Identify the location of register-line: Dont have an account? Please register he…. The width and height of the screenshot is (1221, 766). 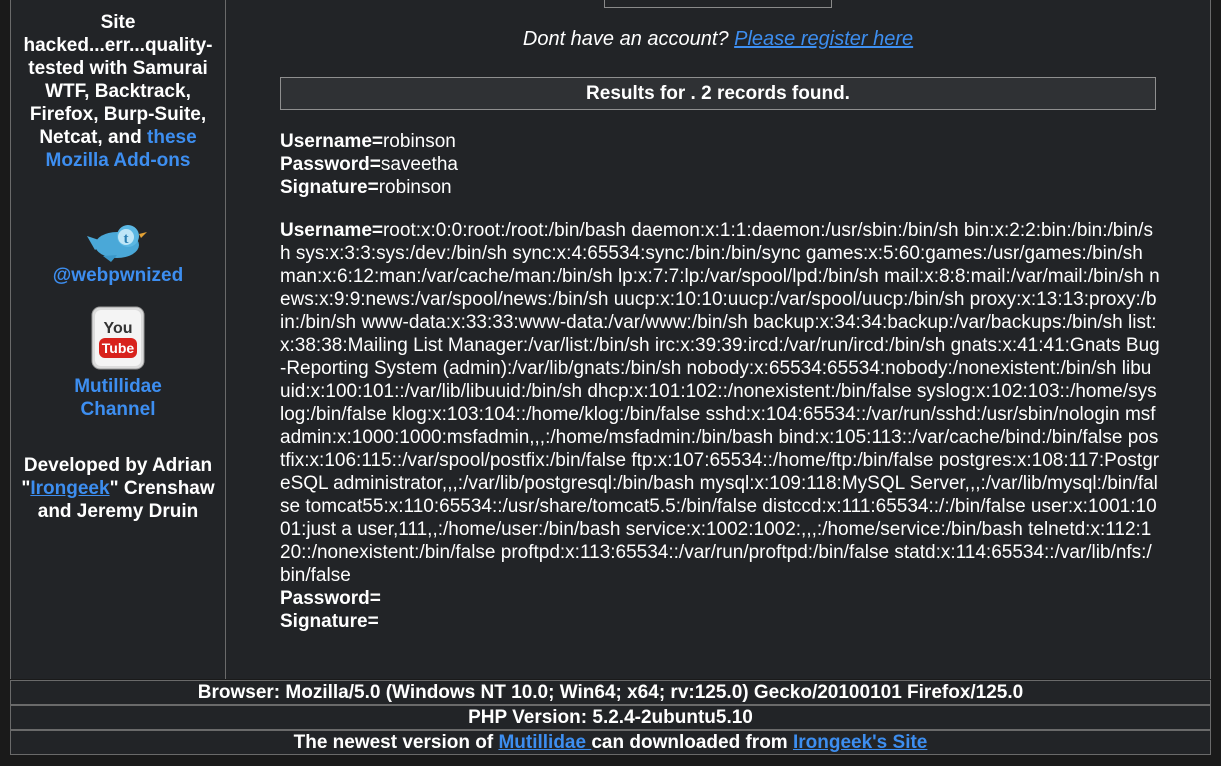
(718, 39).